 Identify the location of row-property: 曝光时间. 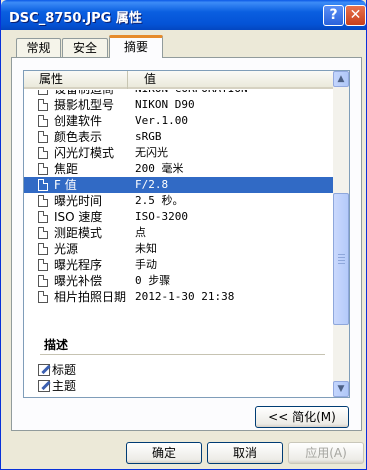
(78, 201).